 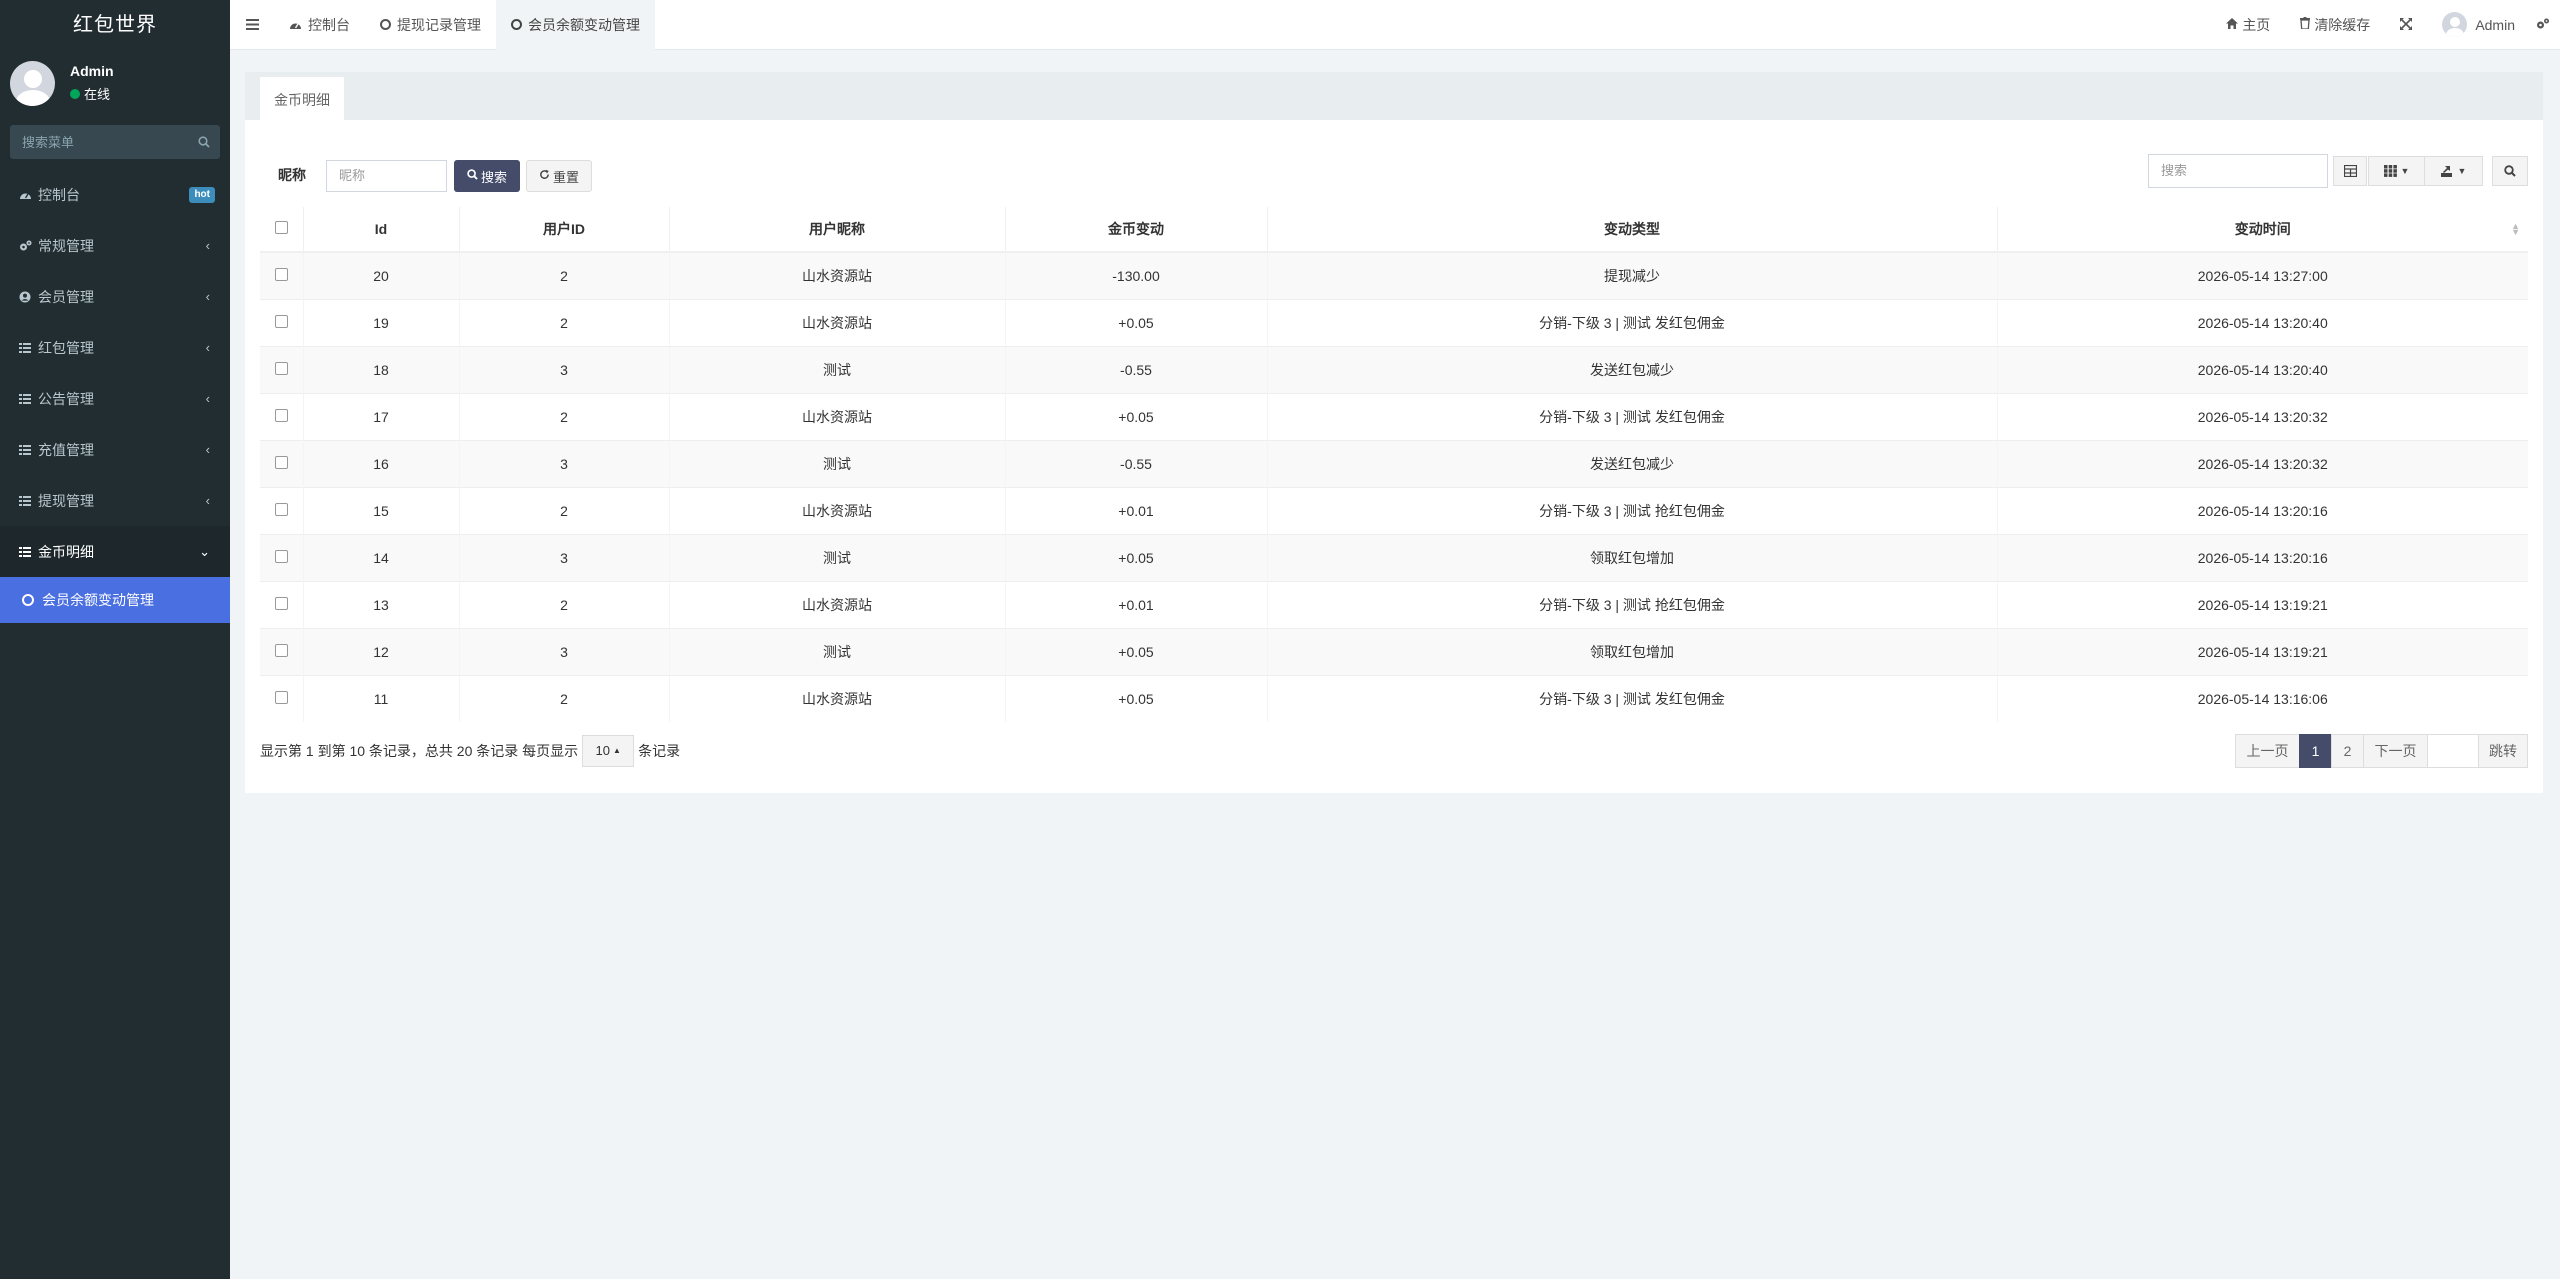 I want to click on nickname-filter-label: 昵称, so click(x=292, y=175).